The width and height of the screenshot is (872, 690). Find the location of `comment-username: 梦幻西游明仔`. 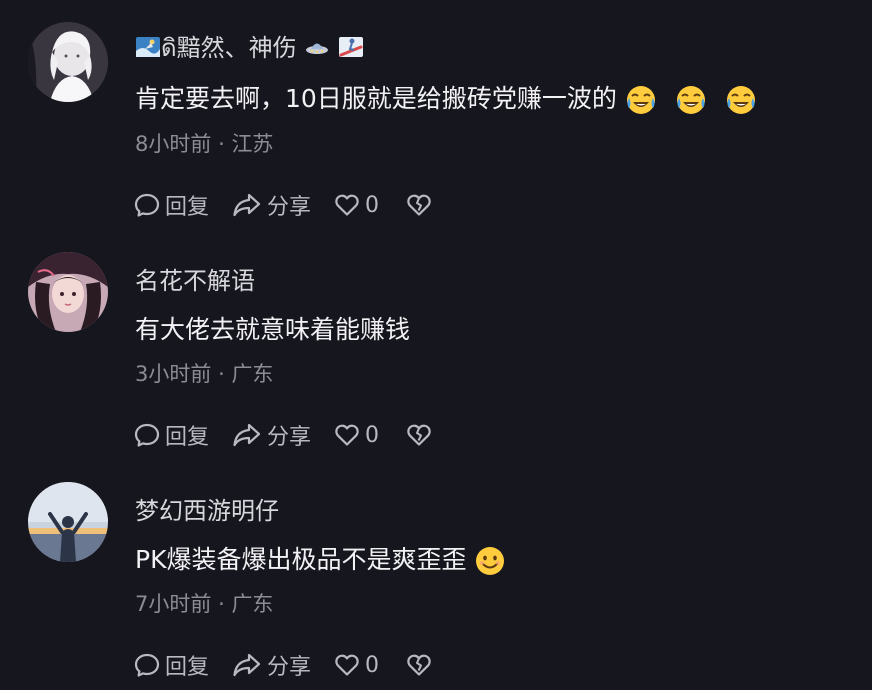

comment-username: 梦幻西游明仔 is located at coordinates (207, 511).